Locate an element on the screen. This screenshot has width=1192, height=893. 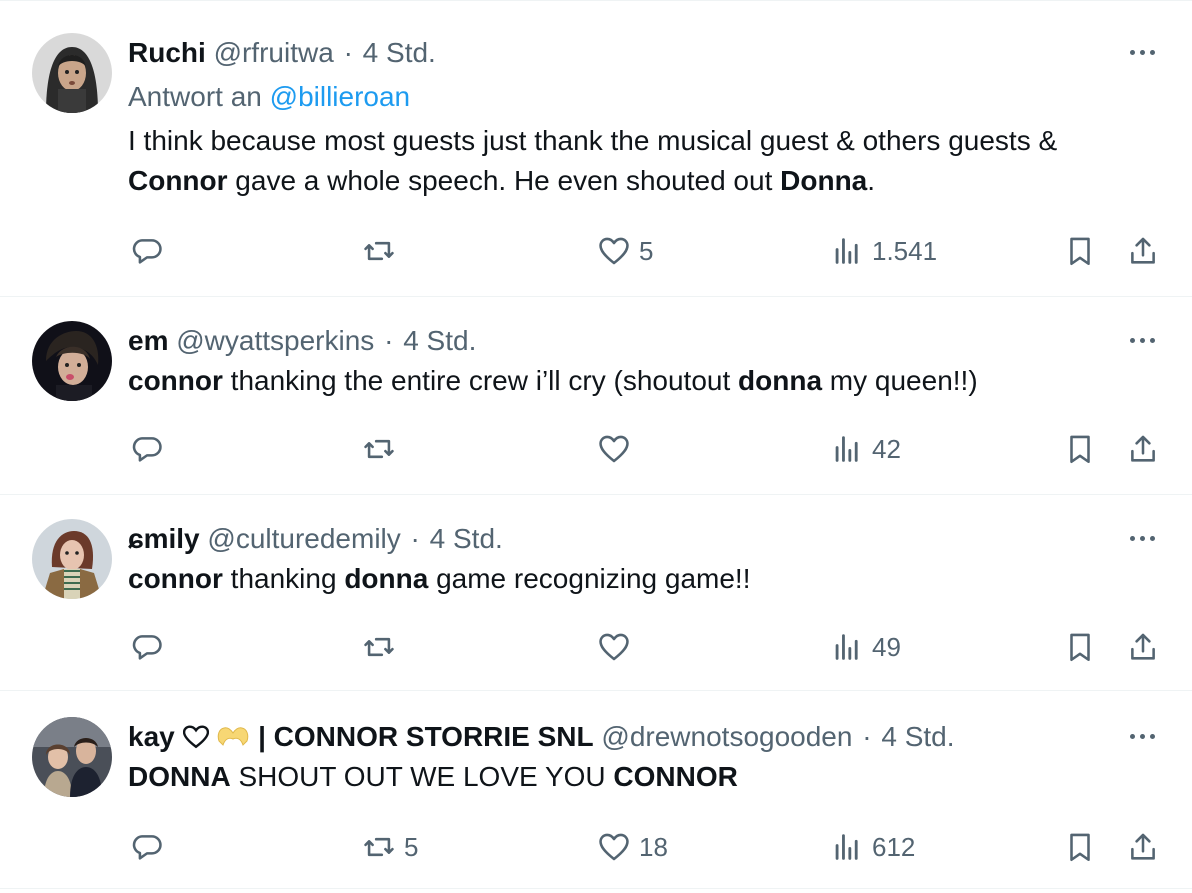
like-button: 5 is located at coordinates (625, 251).